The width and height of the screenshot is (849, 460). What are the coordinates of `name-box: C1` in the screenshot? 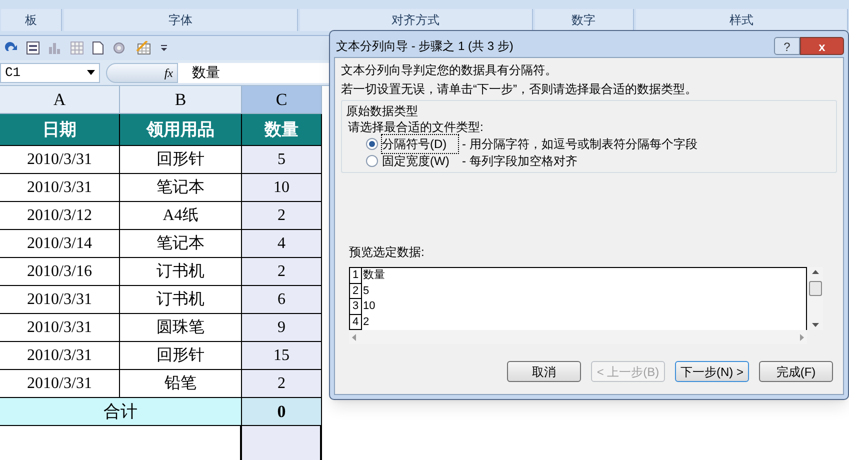 It's located at (50, 72).